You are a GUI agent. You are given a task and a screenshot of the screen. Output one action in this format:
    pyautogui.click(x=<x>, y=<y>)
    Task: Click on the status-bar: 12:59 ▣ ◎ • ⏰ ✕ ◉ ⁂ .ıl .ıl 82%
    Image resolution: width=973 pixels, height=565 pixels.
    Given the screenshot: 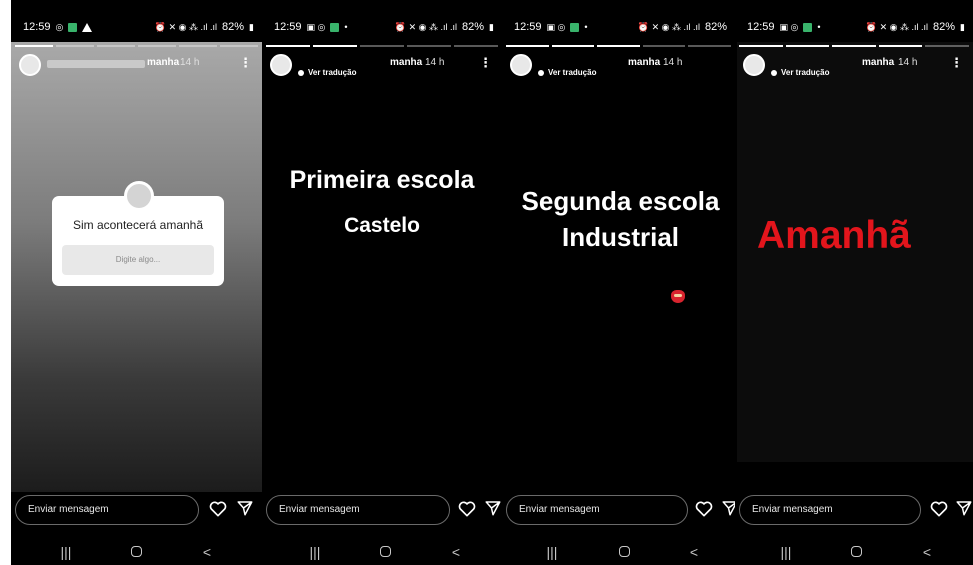 What is the action you would take?
    pyautogui.click(x=618, y=27)
    